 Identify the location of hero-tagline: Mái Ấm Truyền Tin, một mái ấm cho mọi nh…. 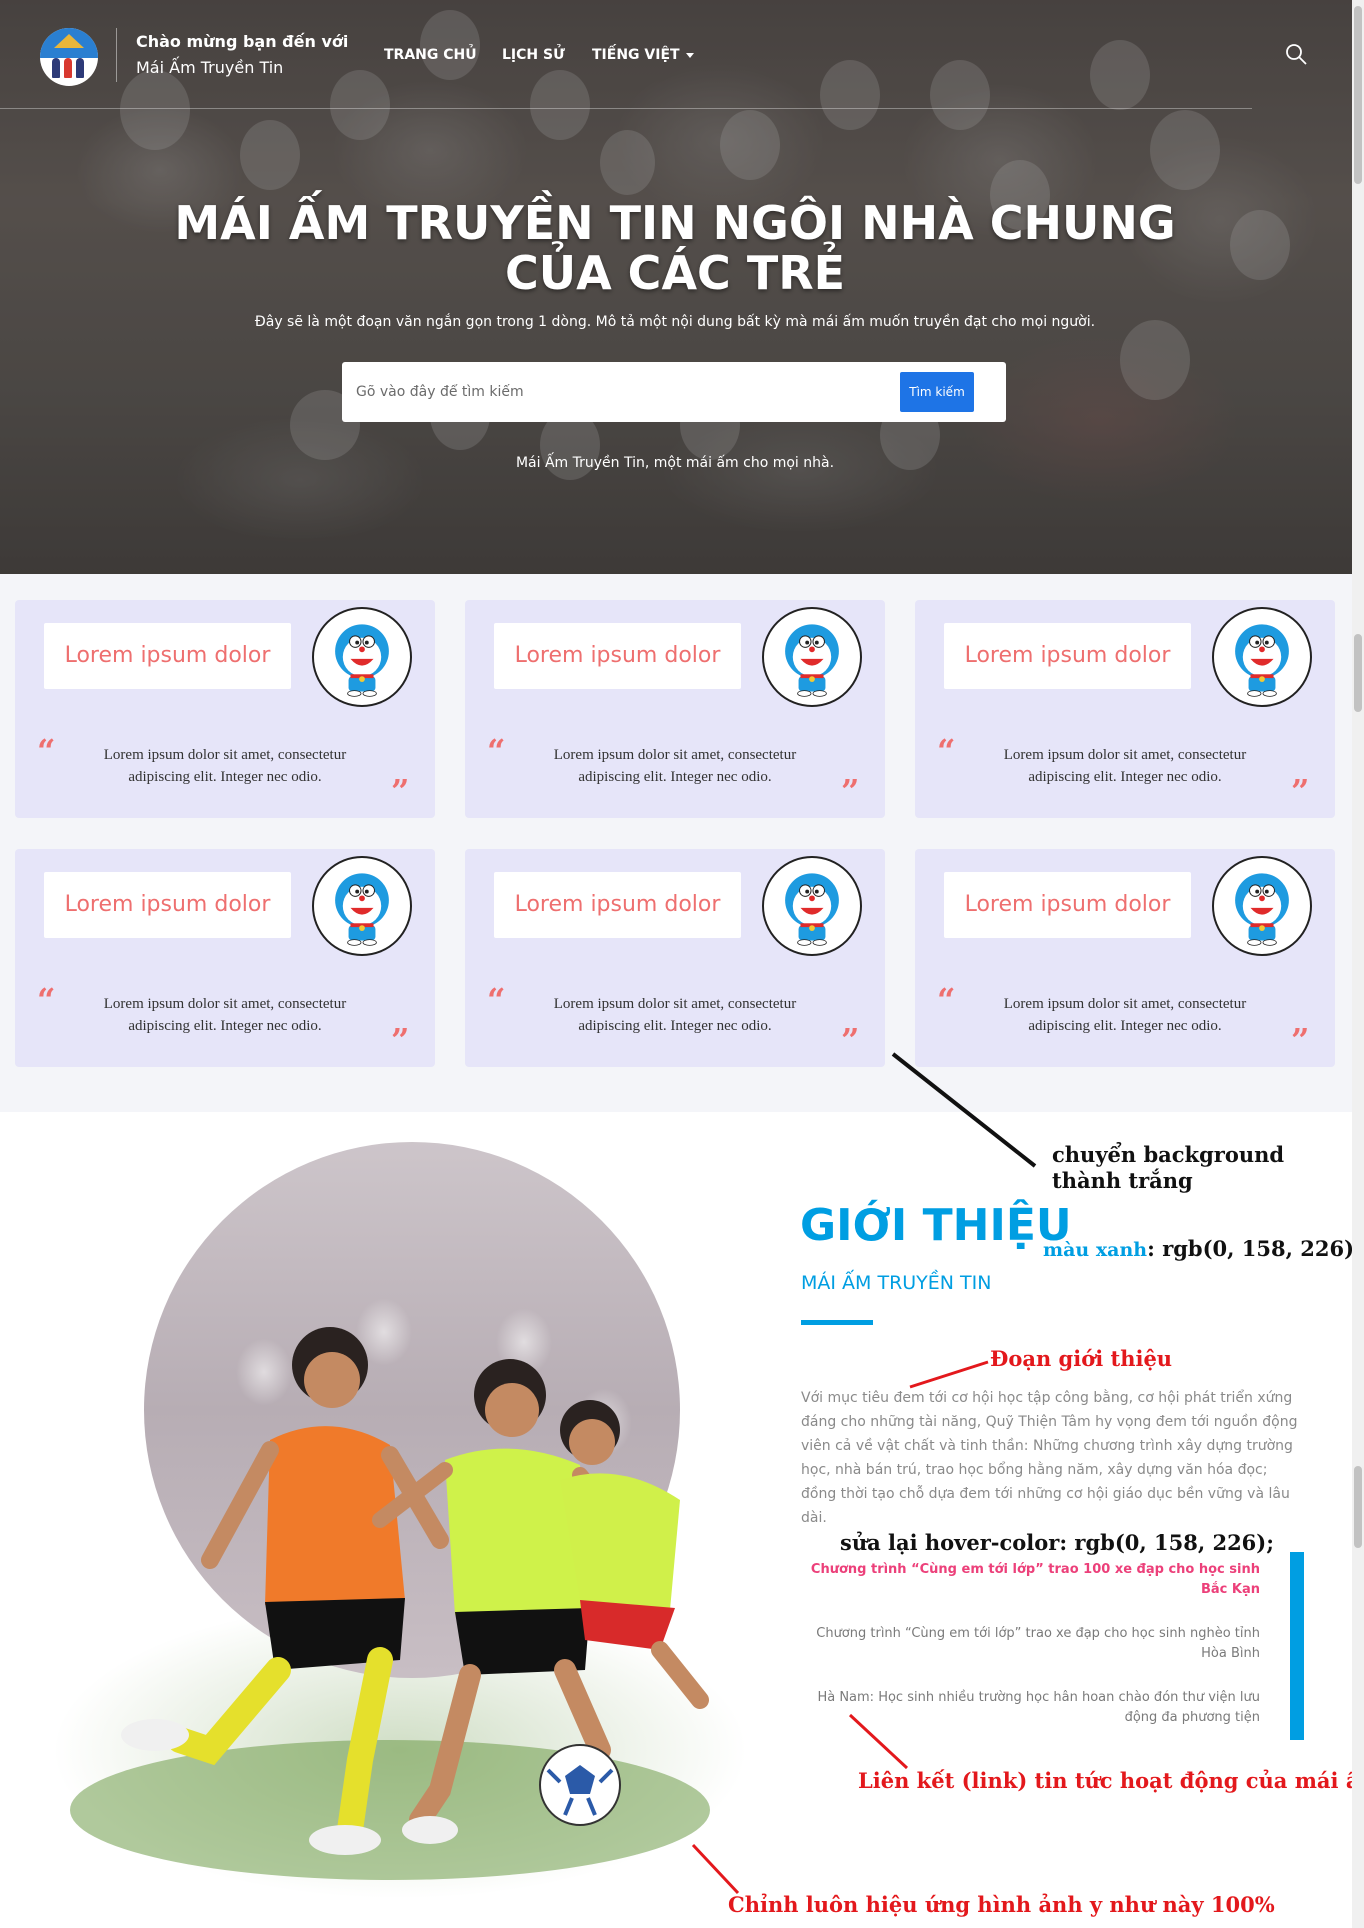
(675, 463).